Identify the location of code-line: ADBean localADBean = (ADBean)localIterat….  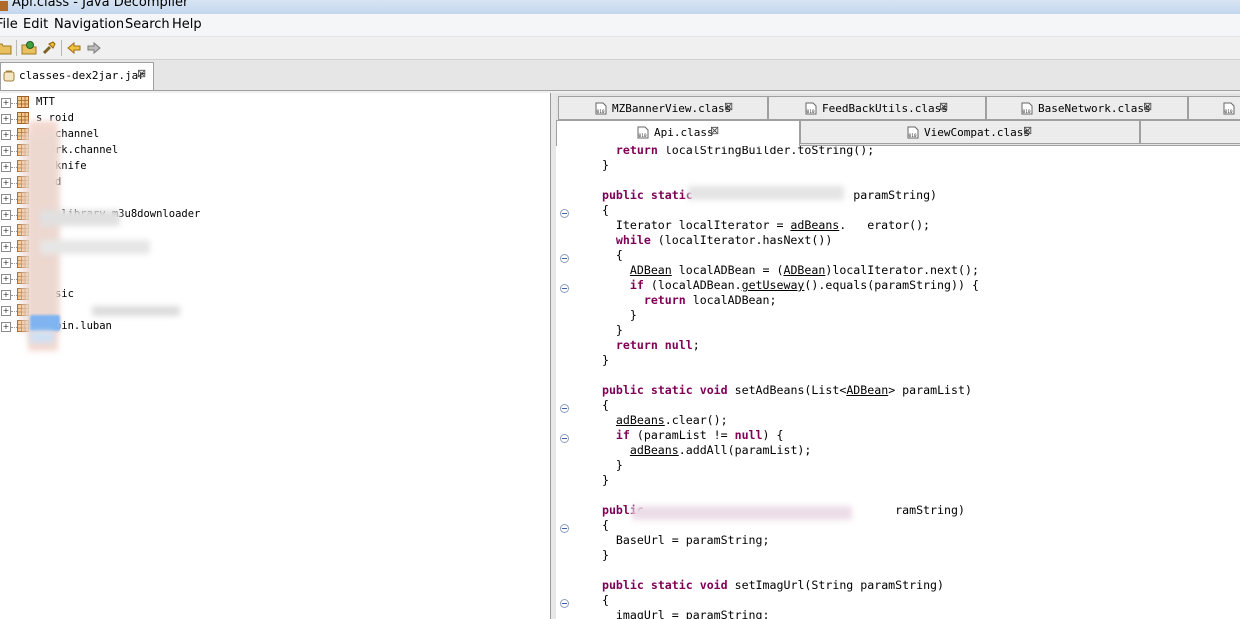
(804, 270).